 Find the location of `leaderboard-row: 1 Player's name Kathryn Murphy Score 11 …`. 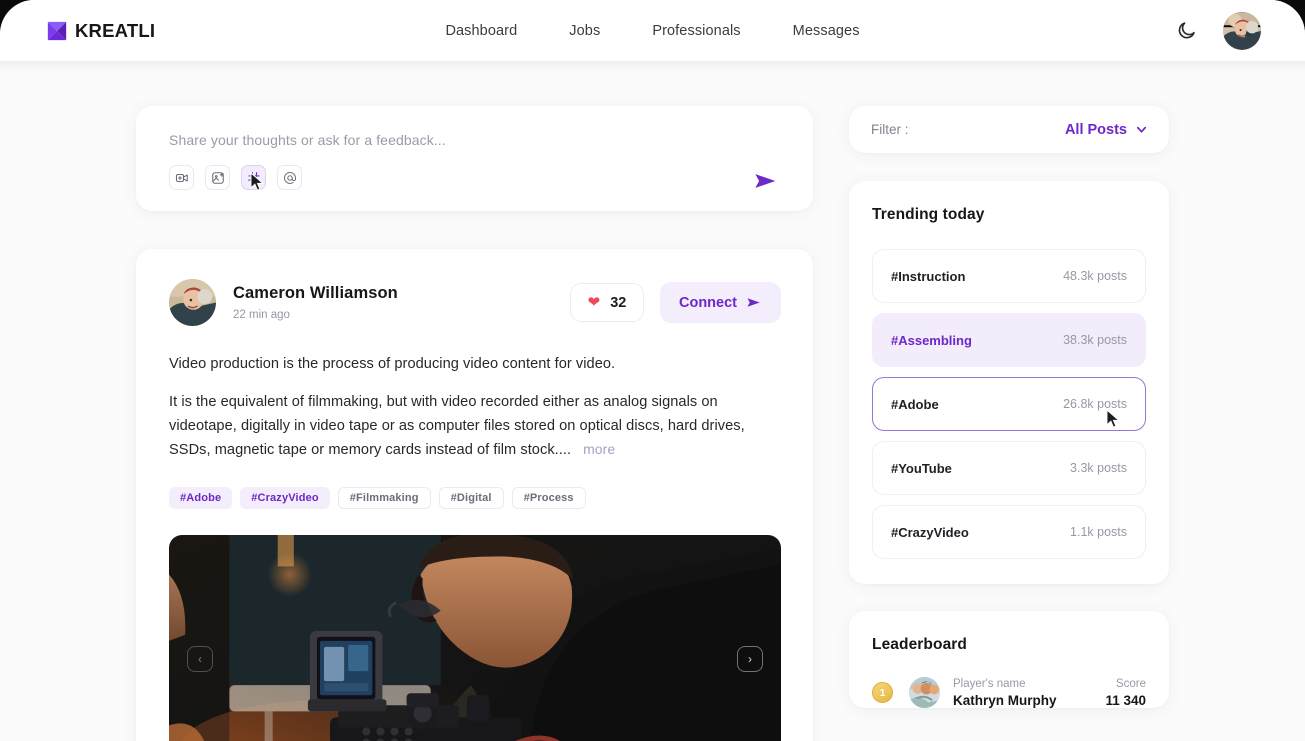

leaderboard-row: 1 Player's name Kathryn Murphy Score 11 … is located at coordinates (1009, 692).